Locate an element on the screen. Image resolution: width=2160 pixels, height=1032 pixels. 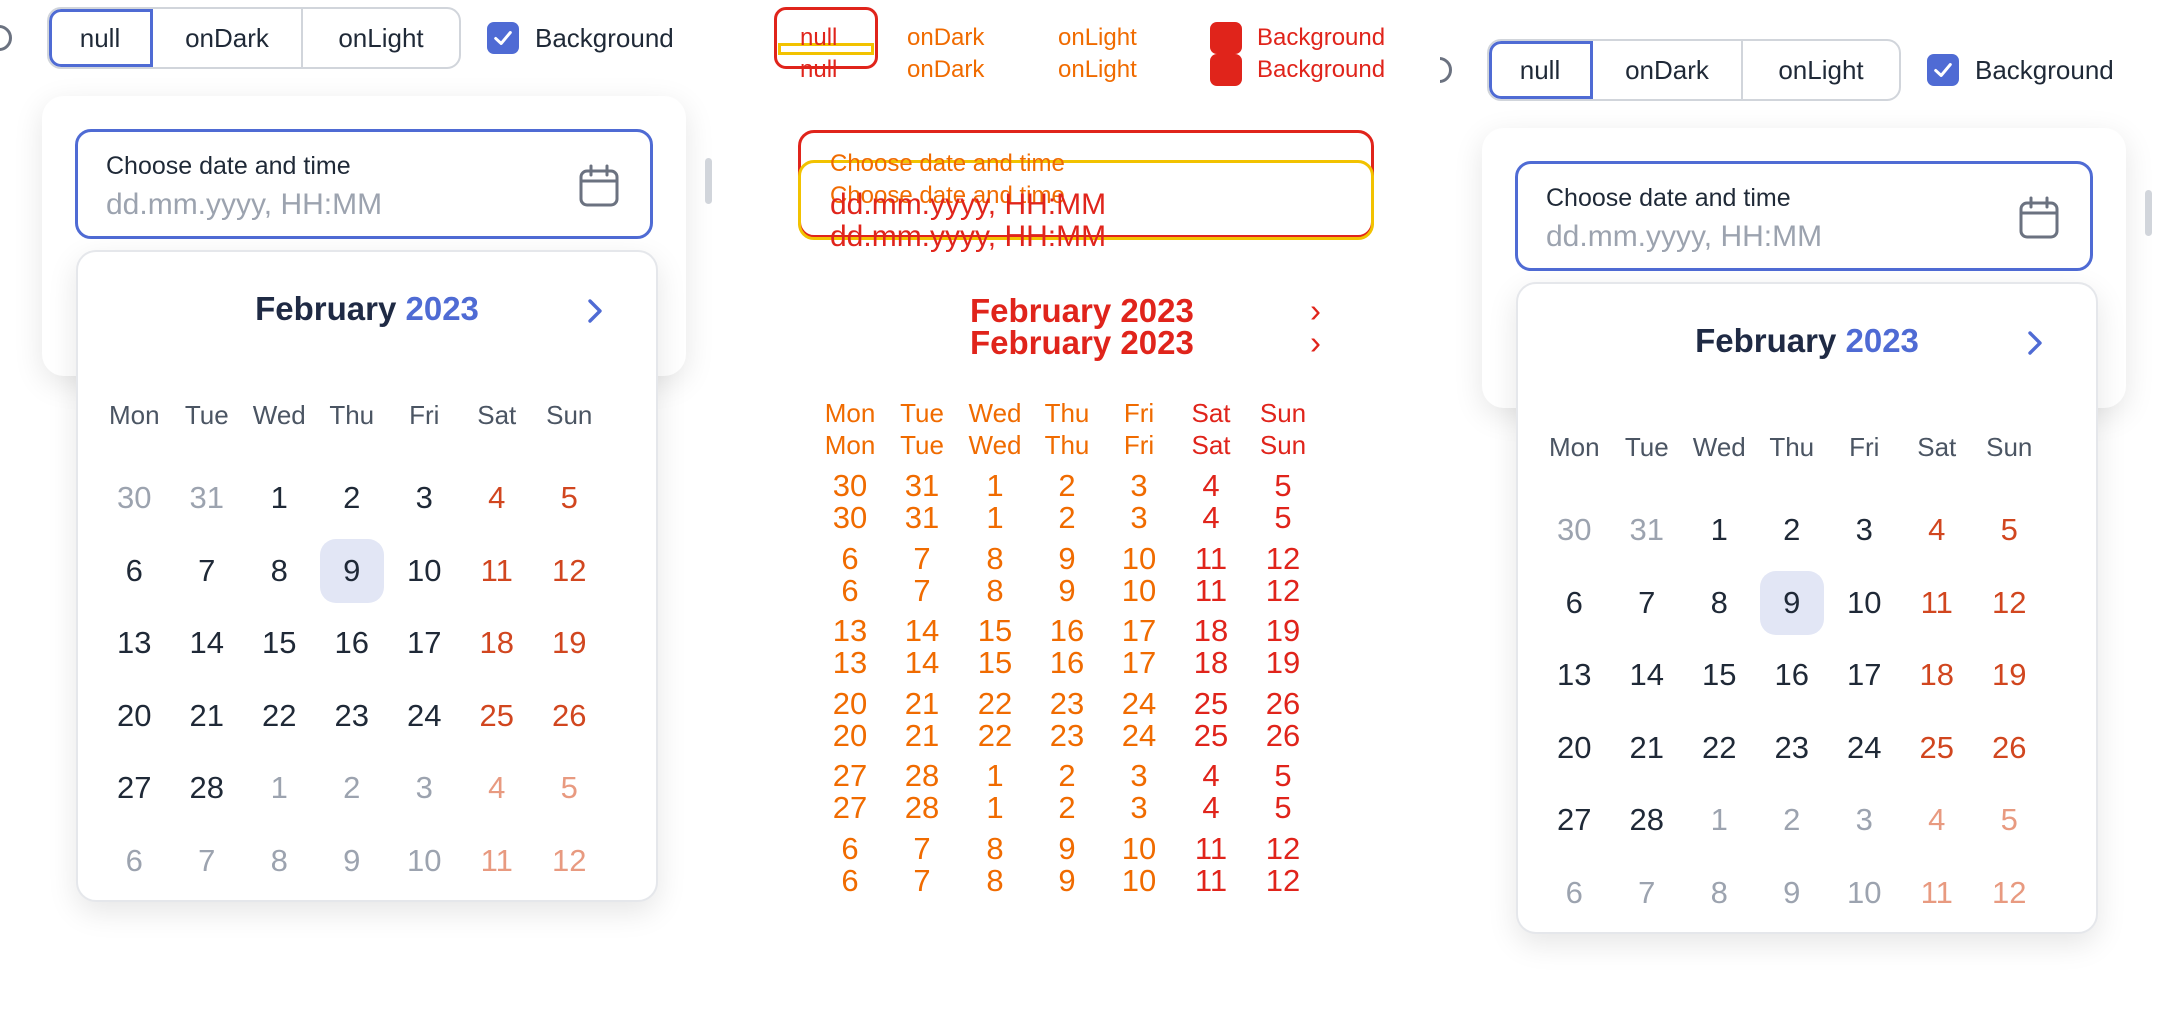
calendar-day: 21 is located at coordinates (1647, 748).